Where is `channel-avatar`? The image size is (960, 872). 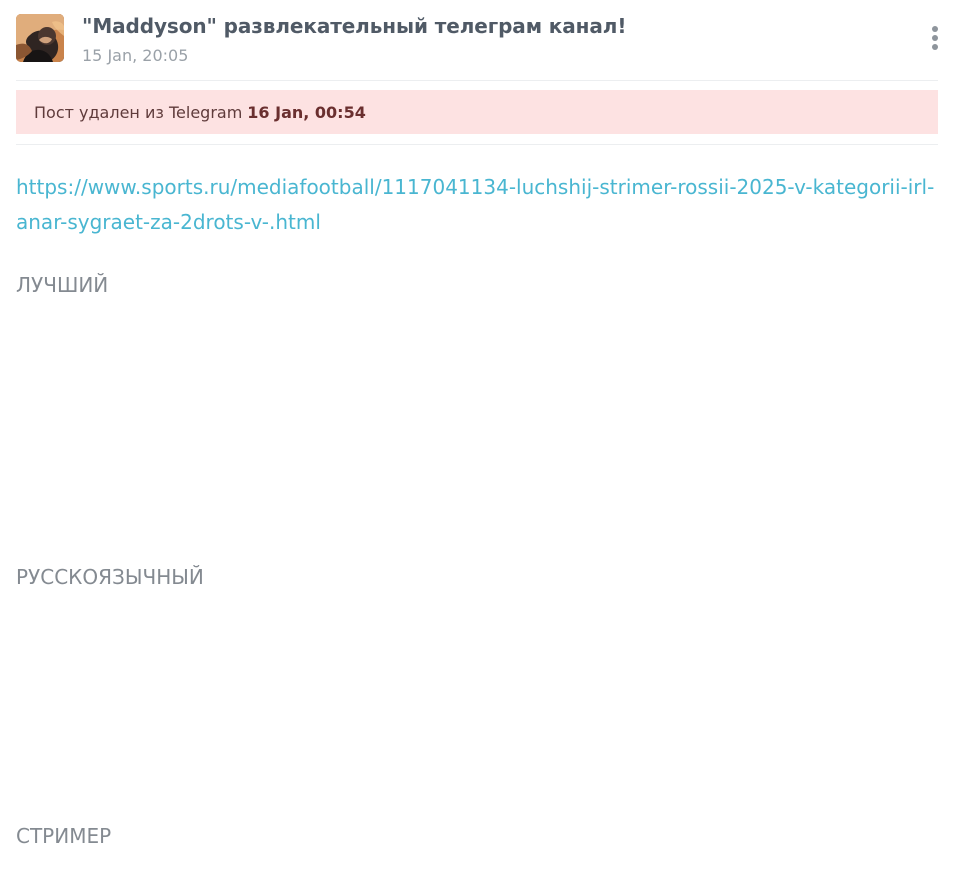 channel-avatar is located at coordinates (40, 38).